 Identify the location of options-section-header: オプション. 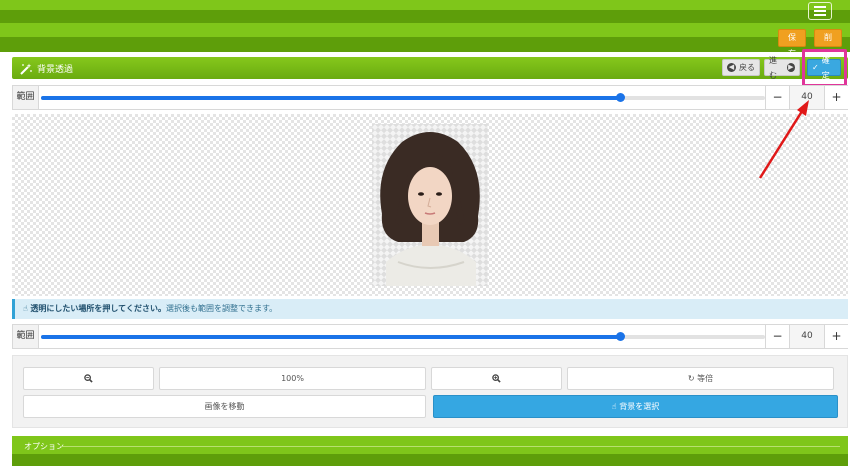
(430, 451).